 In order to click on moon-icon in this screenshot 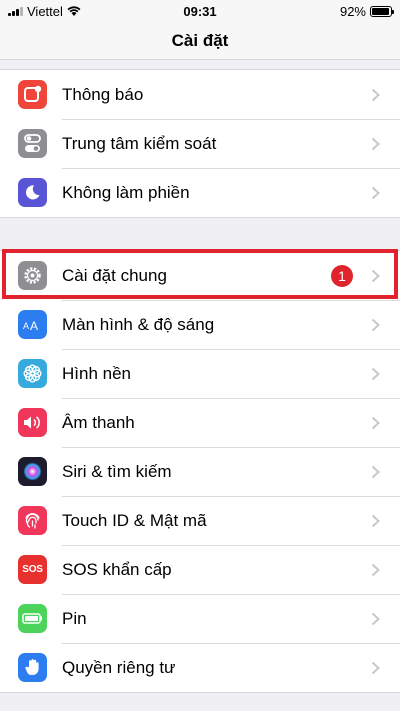, I will do `click(32, 192)`.